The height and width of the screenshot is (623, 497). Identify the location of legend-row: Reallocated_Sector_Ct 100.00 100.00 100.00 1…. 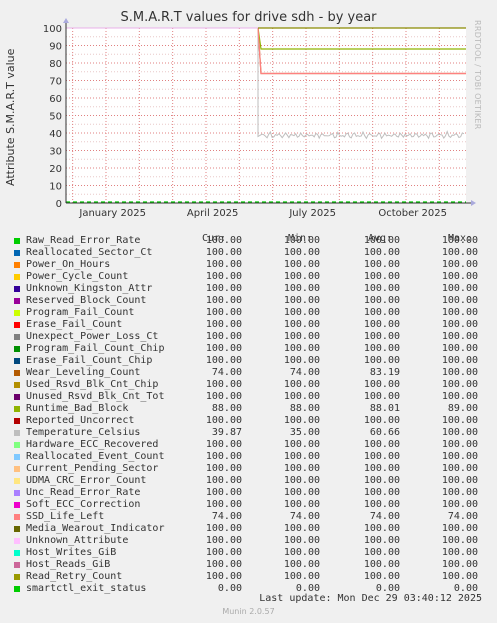
(248, 253).